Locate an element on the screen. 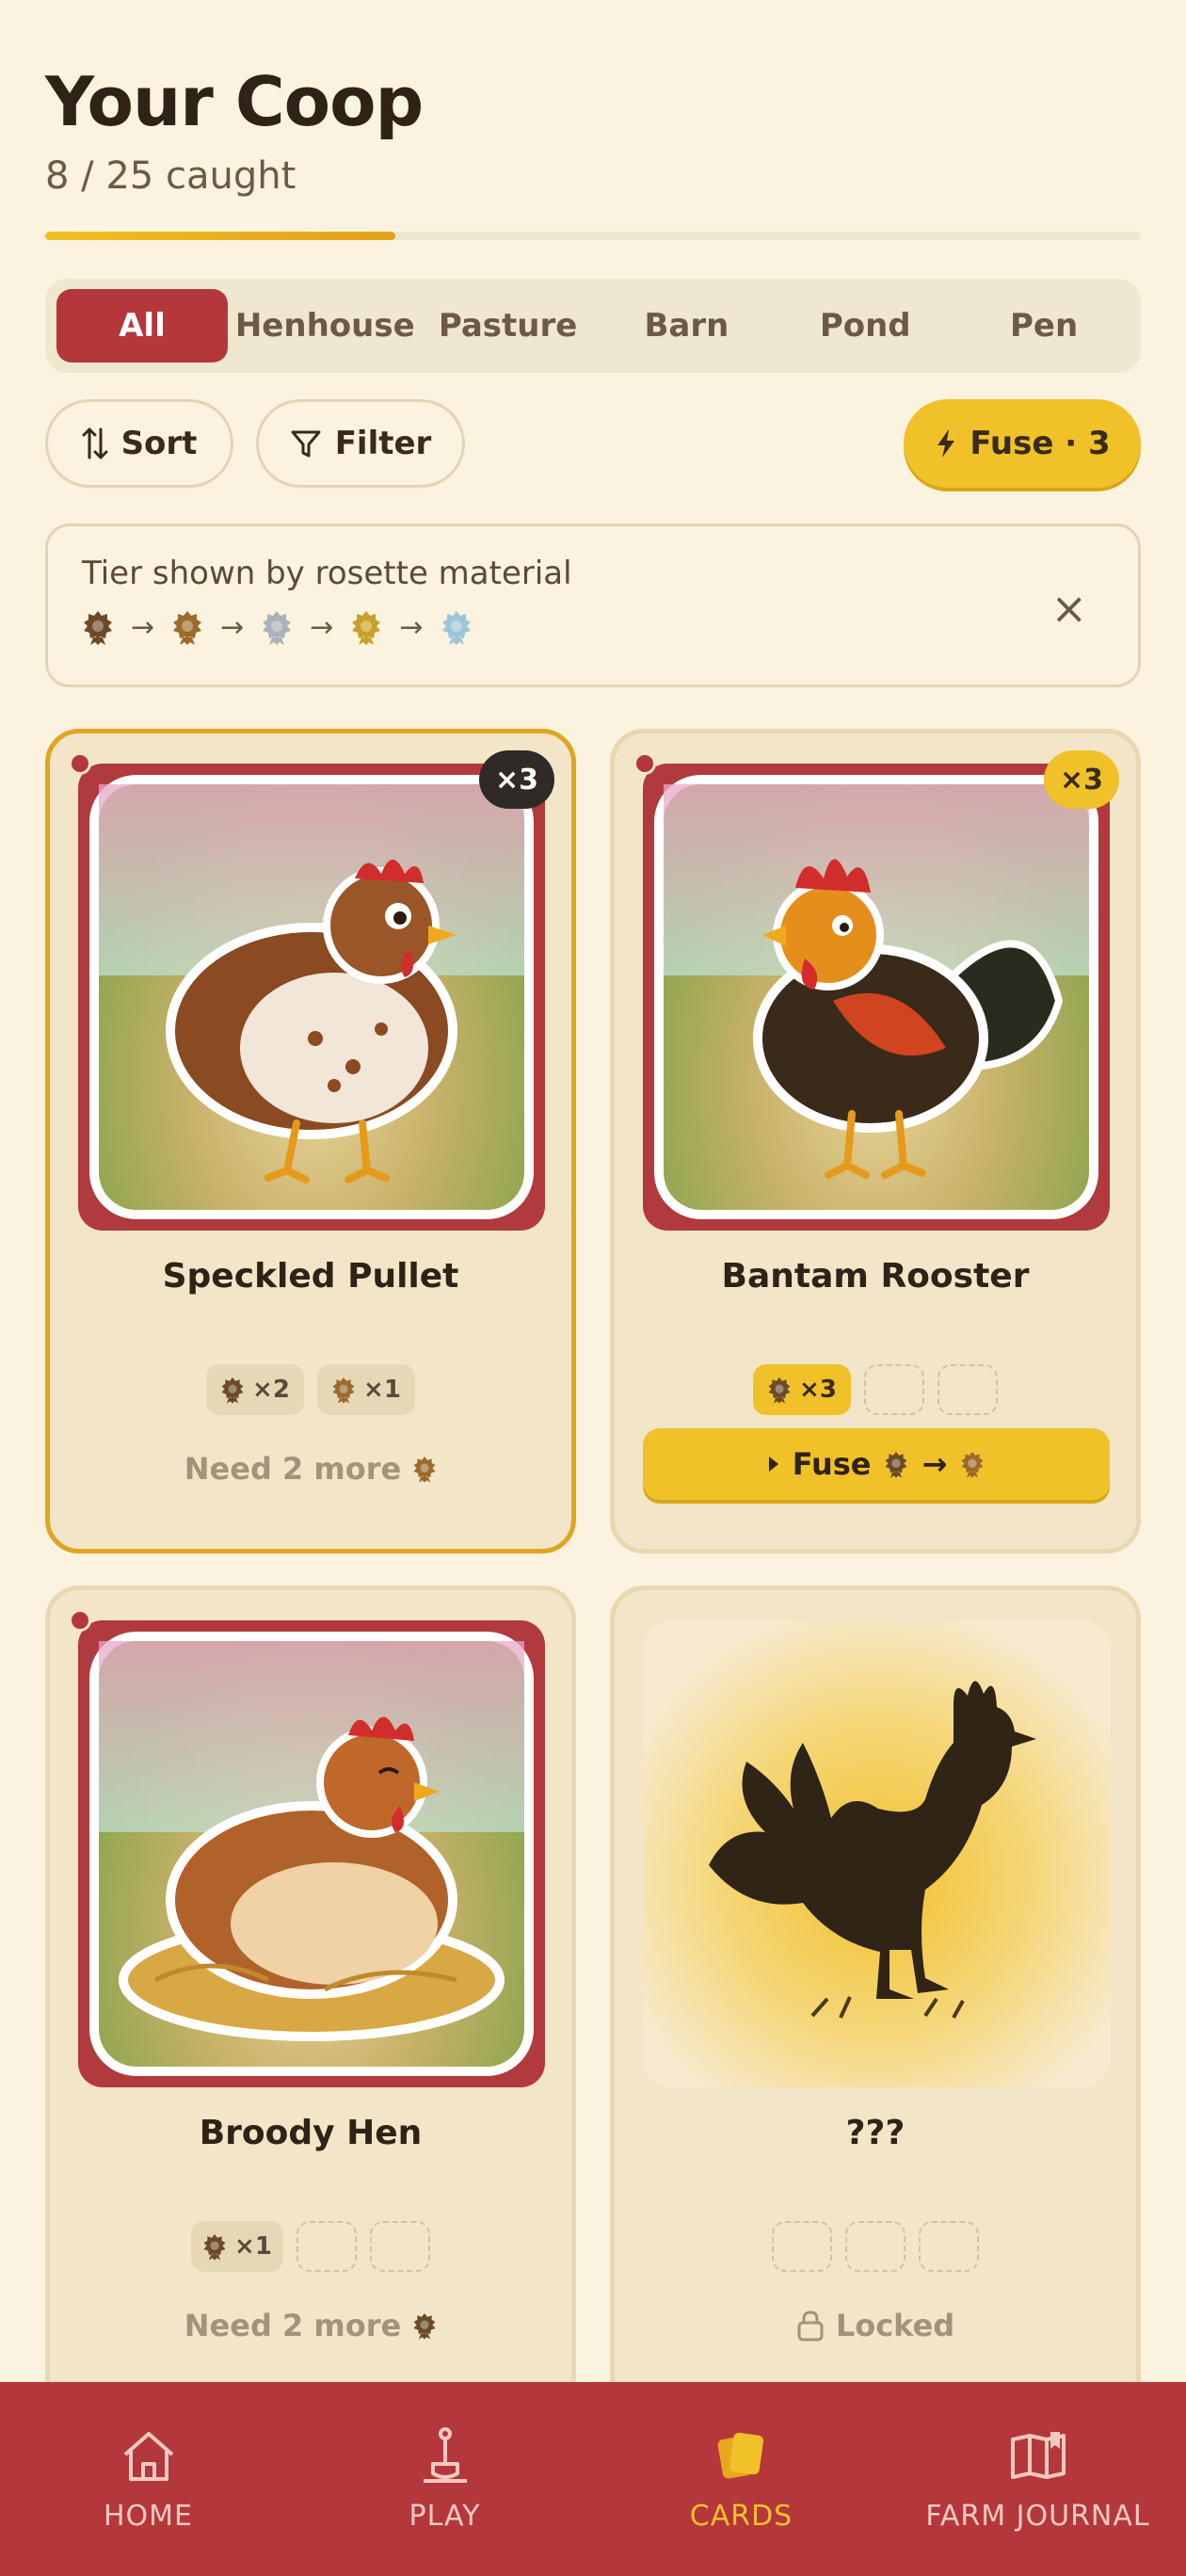 This screenshot has height=2576, width=1186. card-locked: ??? Locked is located at coordinates (875, 1998).